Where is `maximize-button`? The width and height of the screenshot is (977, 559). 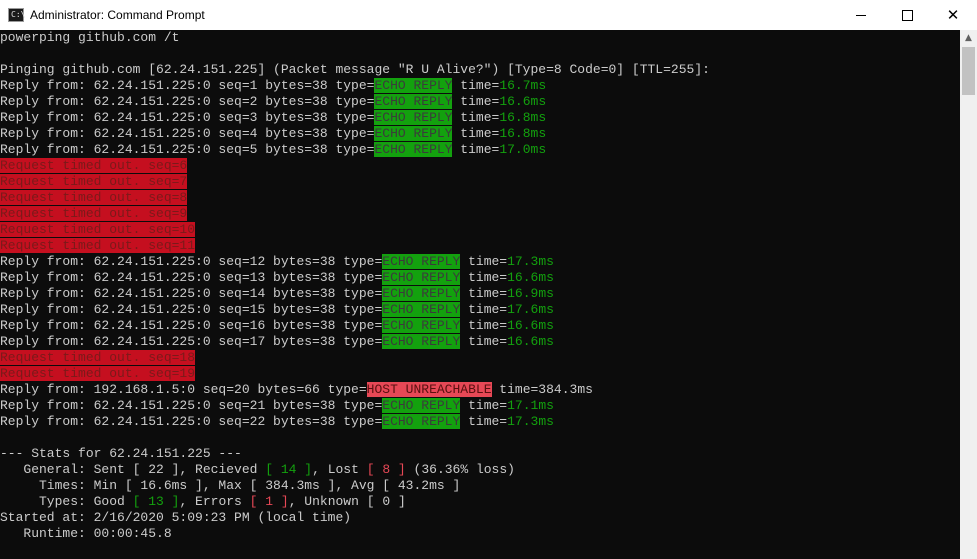
maximize-button is located at coordinates (907, 15).